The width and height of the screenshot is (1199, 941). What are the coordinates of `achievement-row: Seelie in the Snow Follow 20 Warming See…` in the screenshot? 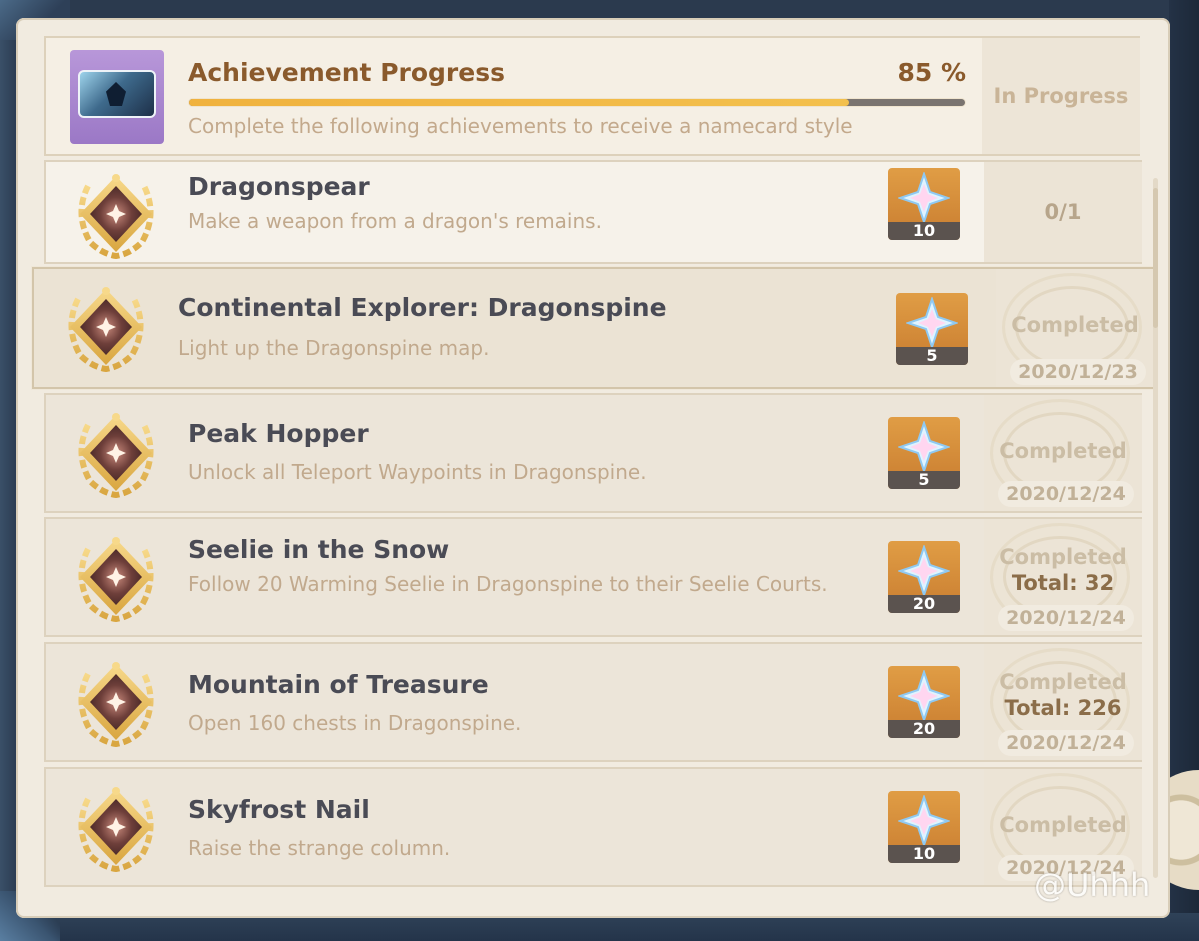 It's located at (593, 577).